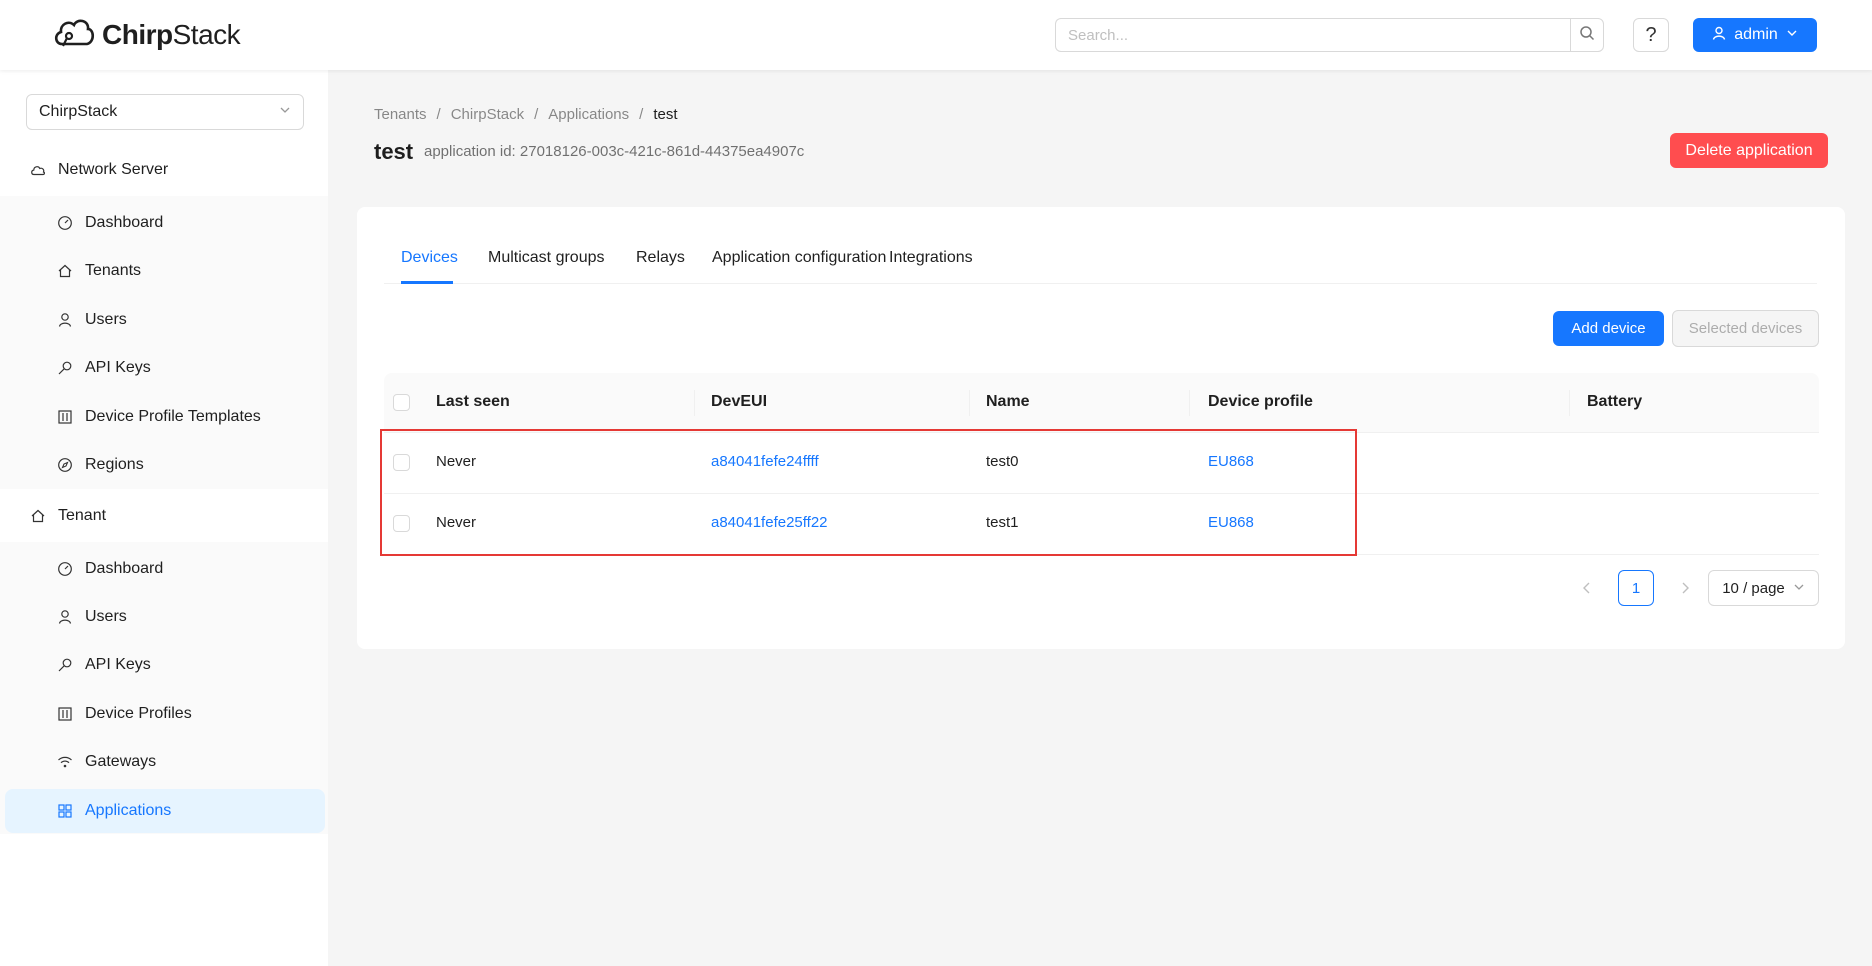 This screenshot has height=966, width=1872. What do you see at coordinates (165, 617) in the screenshot?
I see `menu-item-tenant-users: Users` at bounding box center [165, 617].